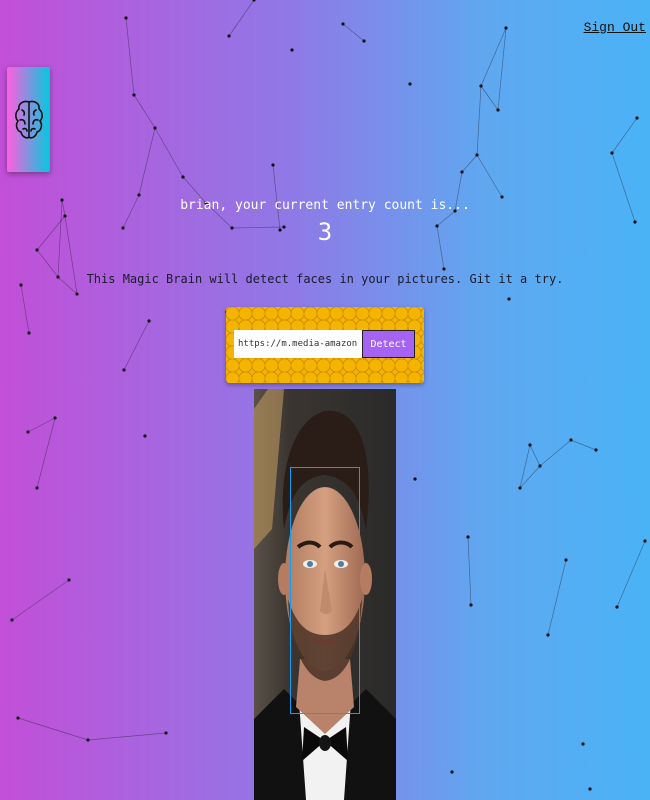  What do you see at coordinates (325, 232) in the screenshot?
I see `entry-count: 3` at bounding box center [325, 232].